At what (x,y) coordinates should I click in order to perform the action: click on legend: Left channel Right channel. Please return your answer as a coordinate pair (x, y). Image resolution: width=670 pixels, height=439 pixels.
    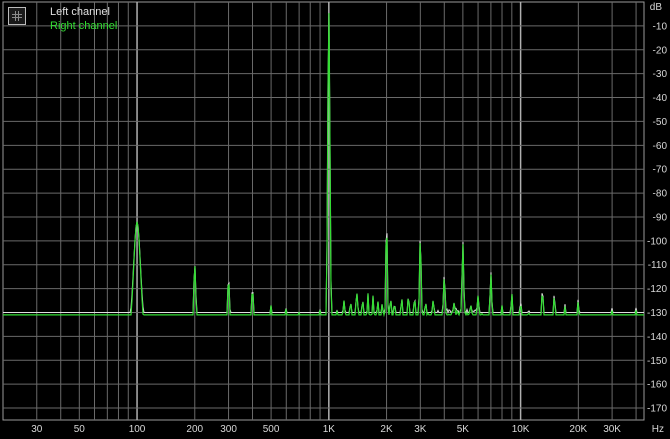
    Looking at the image, I should click on (62, 19).